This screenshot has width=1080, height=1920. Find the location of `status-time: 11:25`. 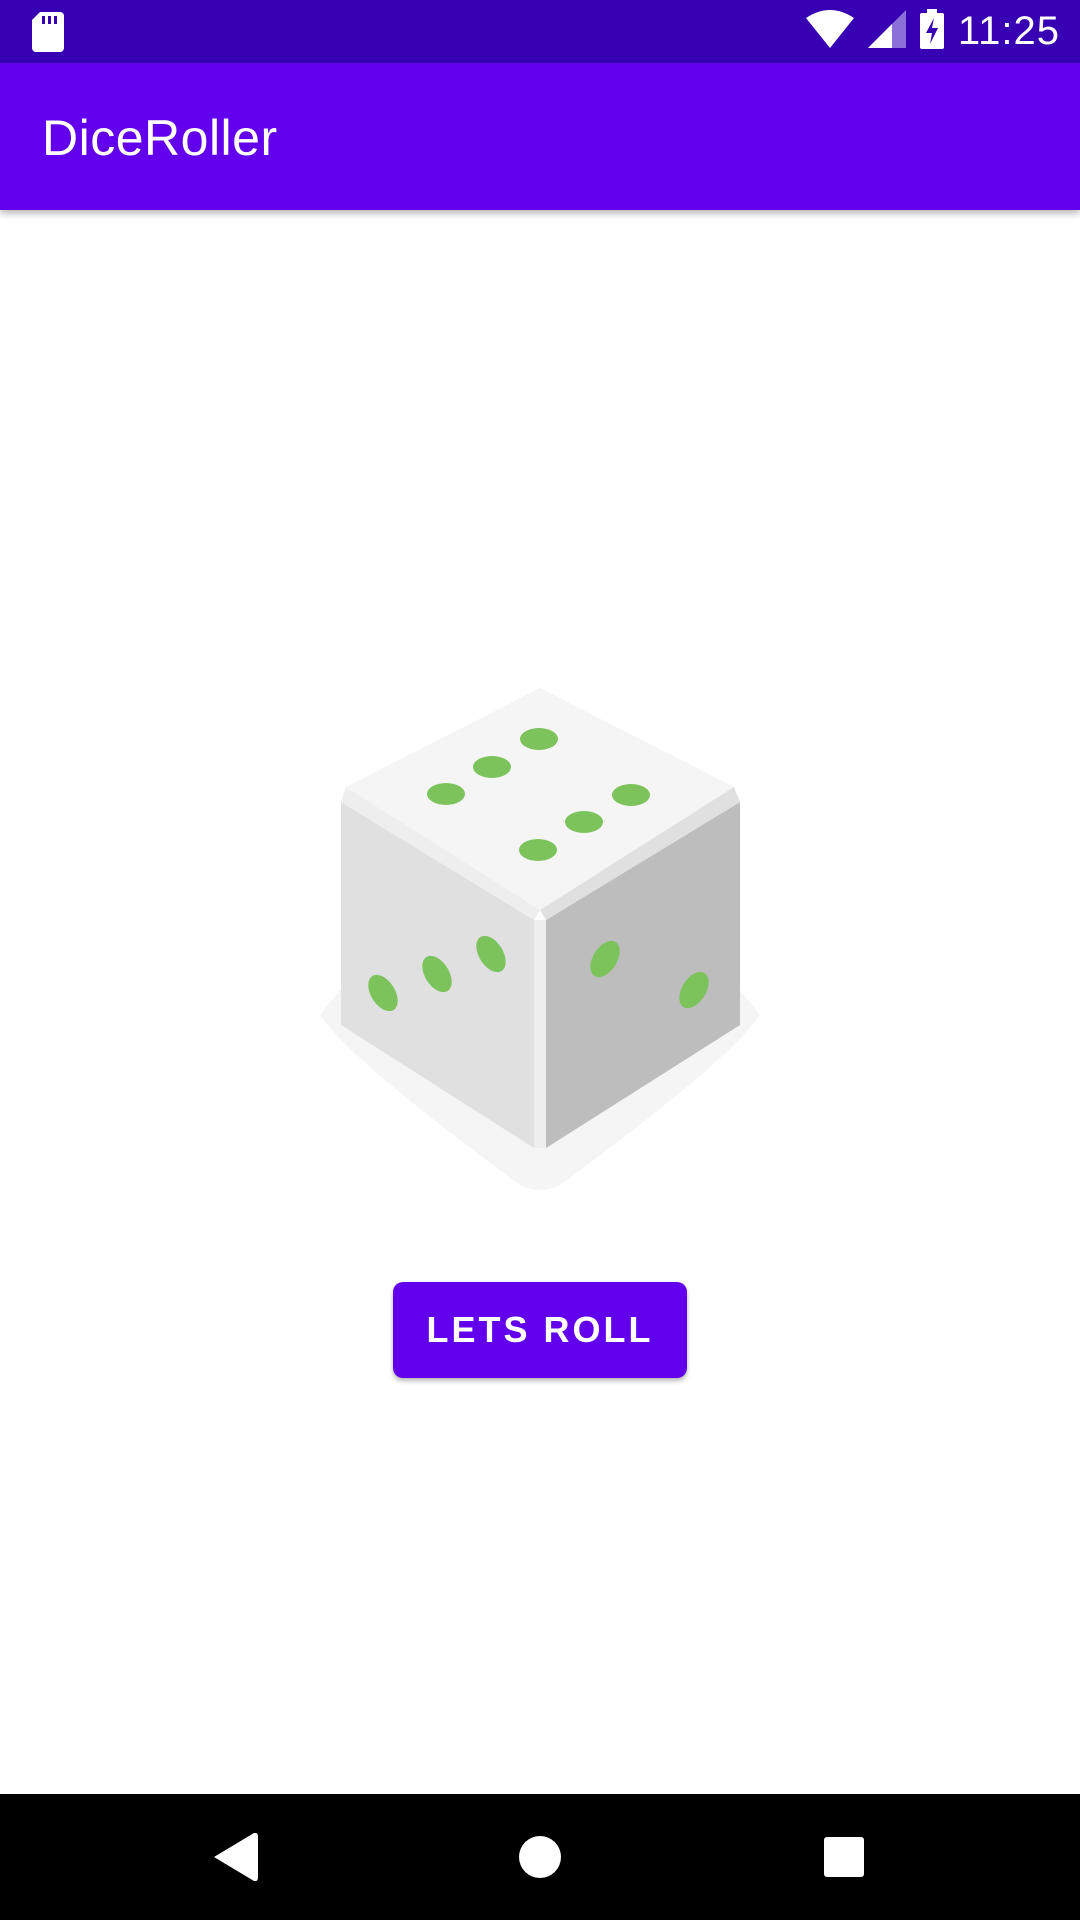

status-time: 11:25 is located at coordinates (1008, 31).